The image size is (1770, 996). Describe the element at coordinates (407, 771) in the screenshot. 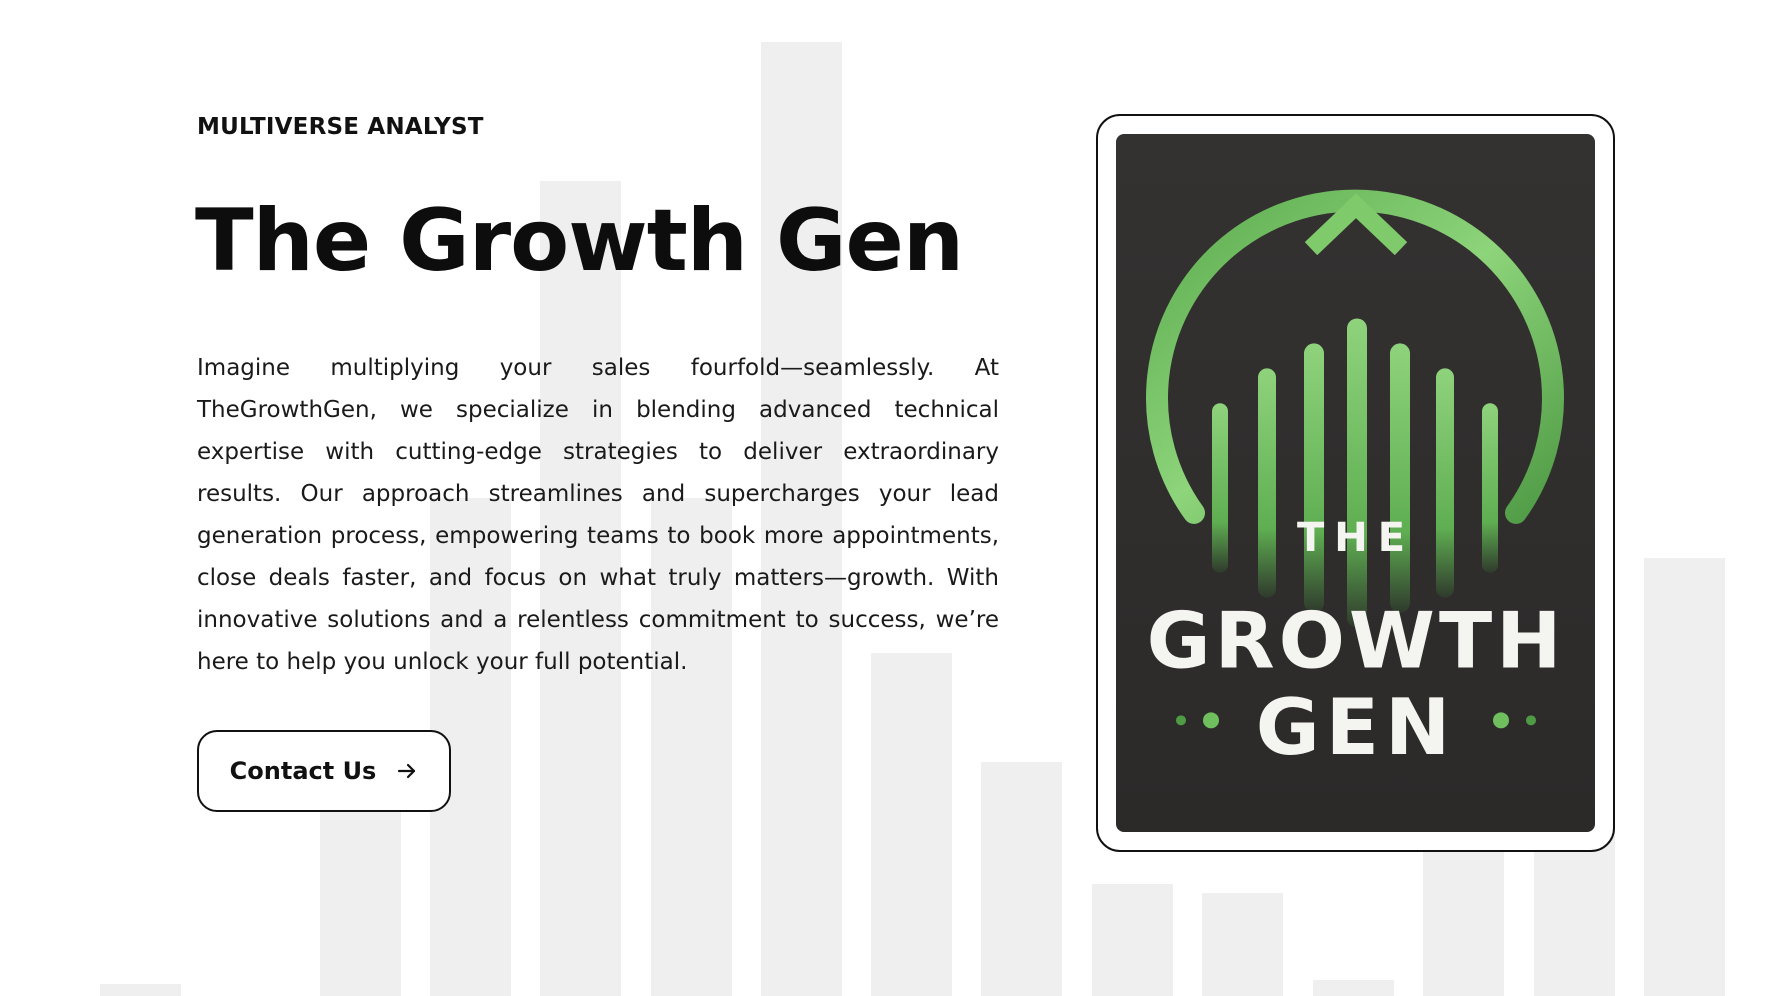

I see `arrow-right-icon` at that location.